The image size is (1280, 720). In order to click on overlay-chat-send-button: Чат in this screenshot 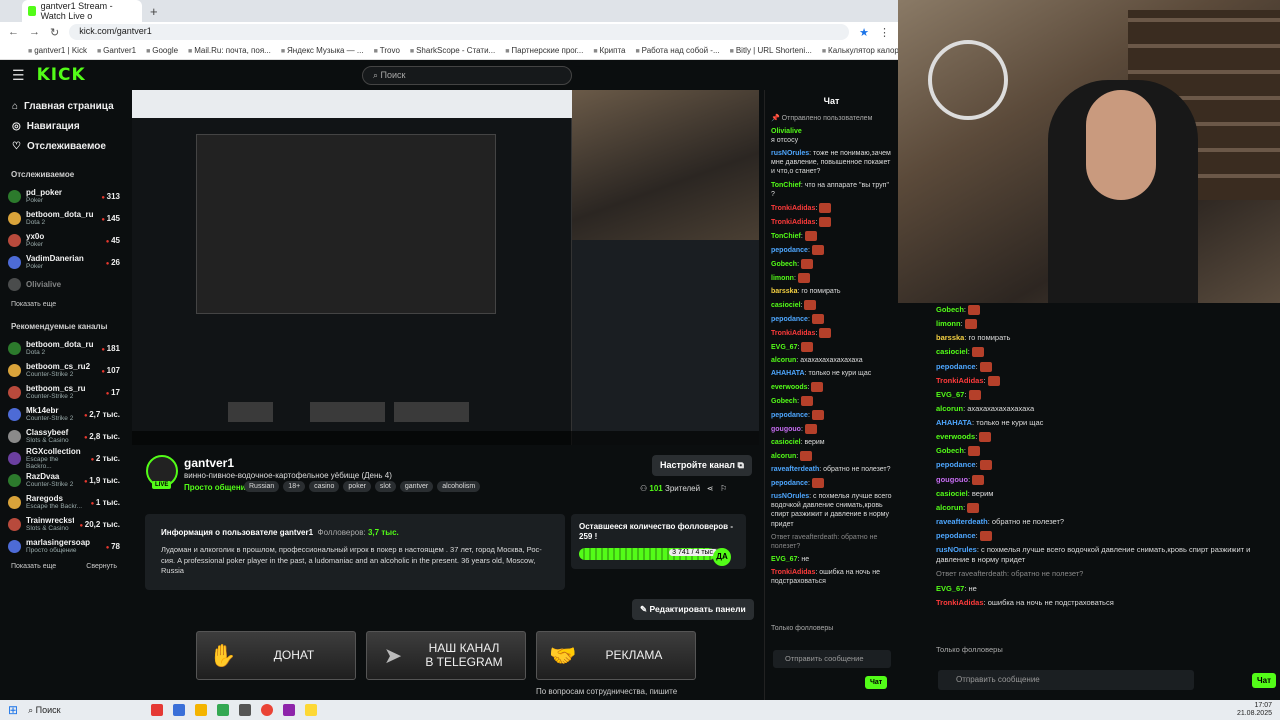, I will do `click(1264, 680)`.